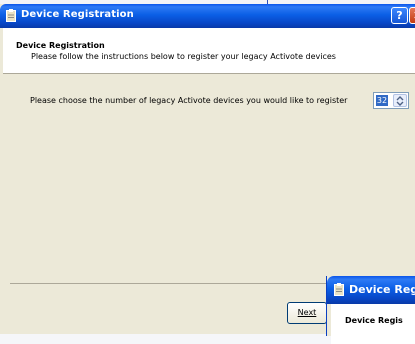  Describe the element at coordinates (391, 100) in the screenshot. I see `device-count-spinner: 32` at that location.